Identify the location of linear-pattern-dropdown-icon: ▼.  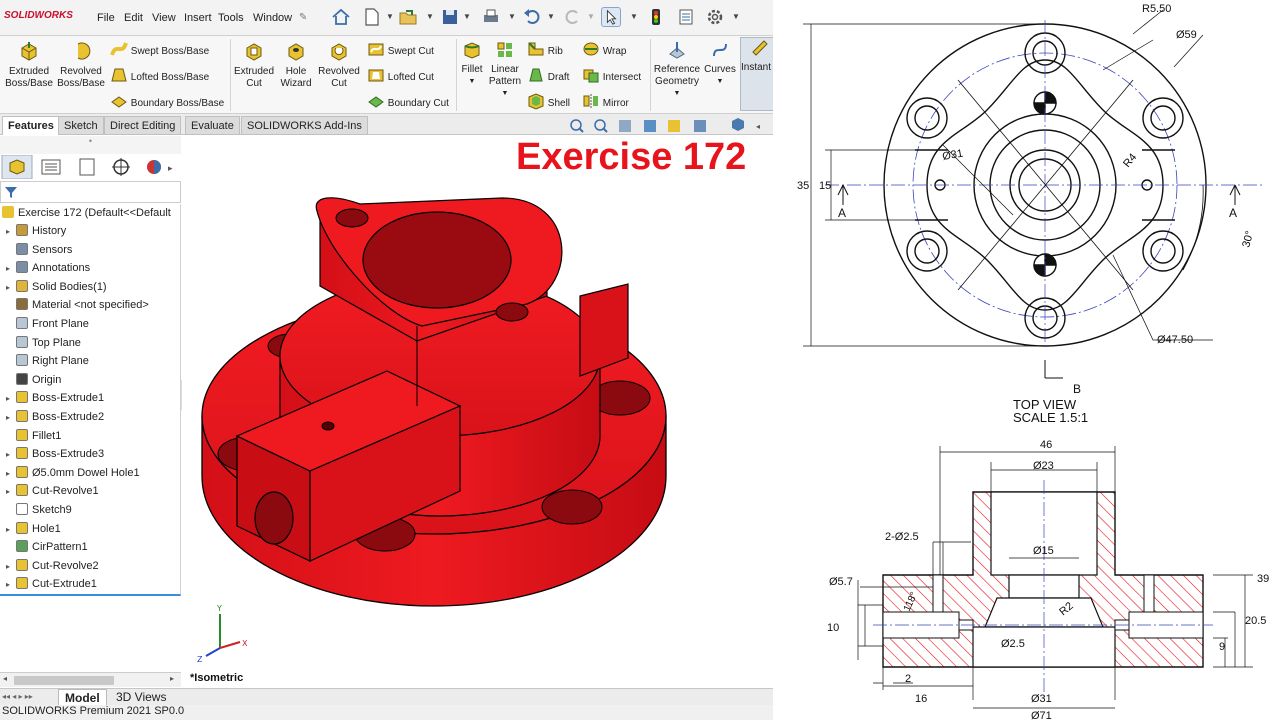
(505, 94).